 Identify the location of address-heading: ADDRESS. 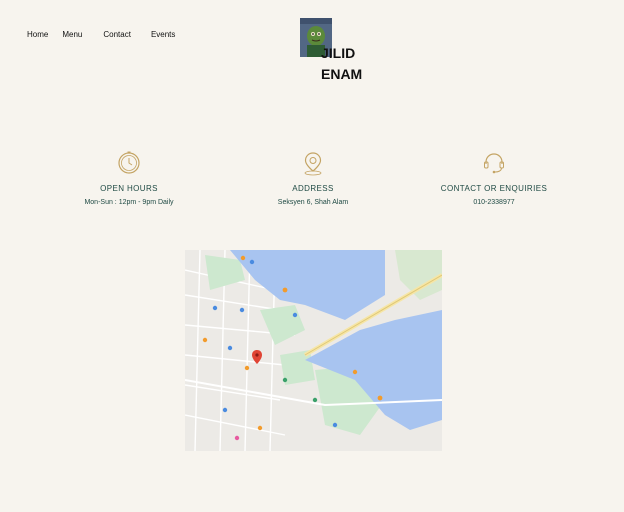
(313, 188).